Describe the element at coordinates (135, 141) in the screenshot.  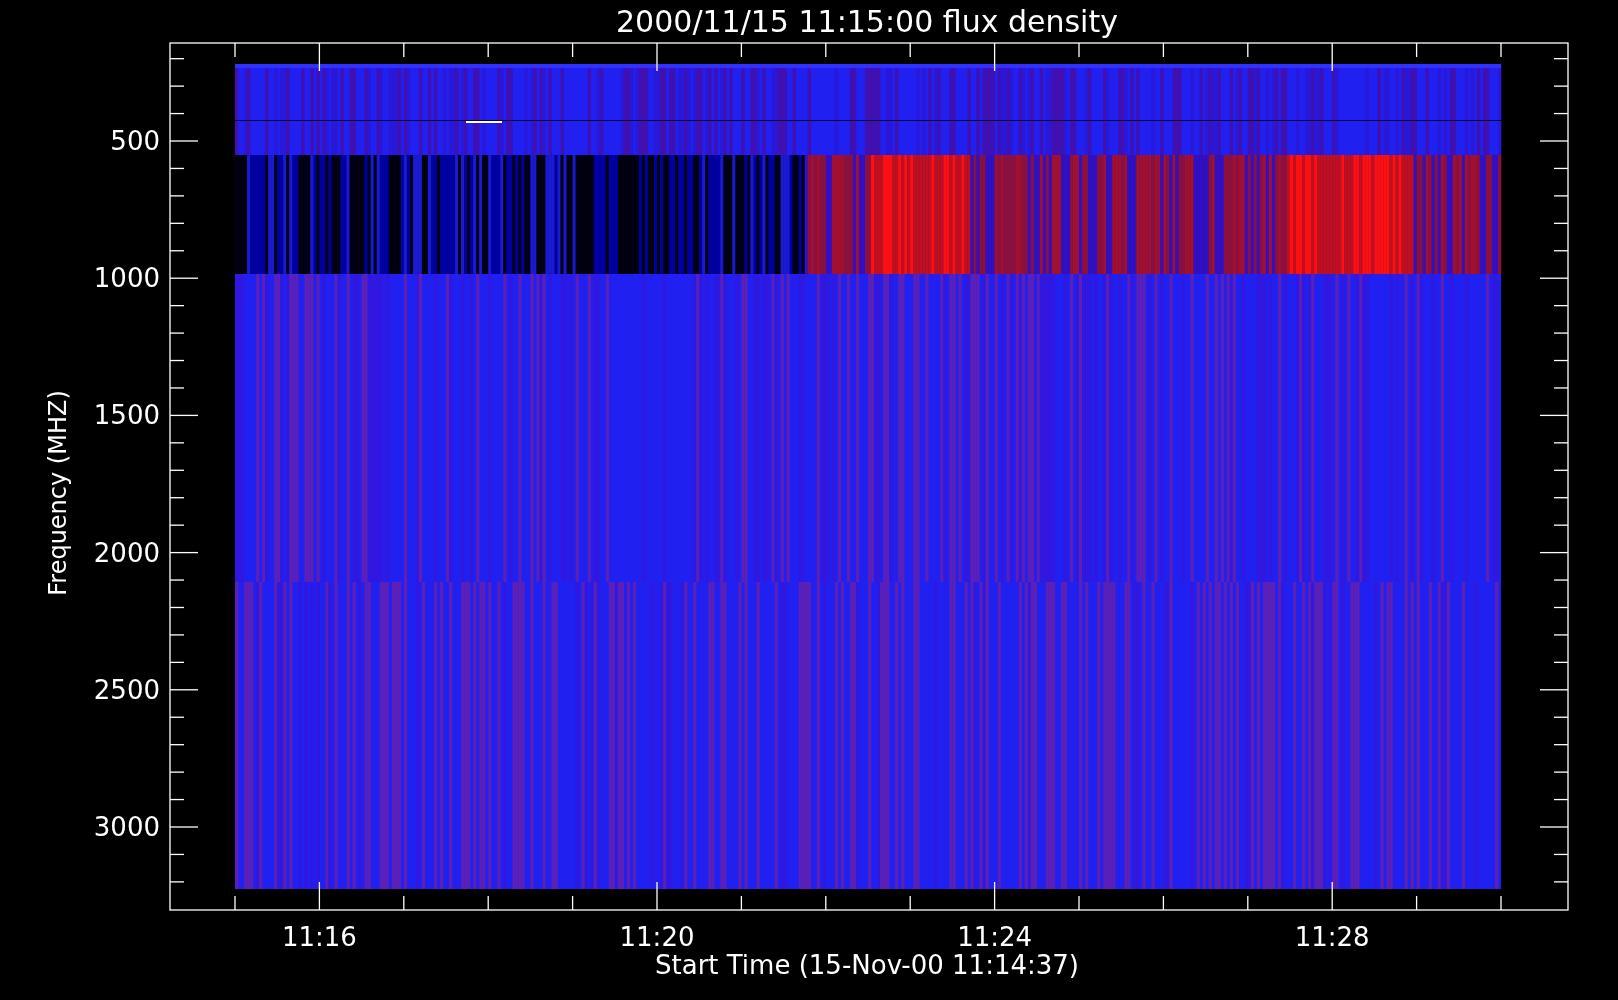
I see `y-tick-label: 500` at that location.